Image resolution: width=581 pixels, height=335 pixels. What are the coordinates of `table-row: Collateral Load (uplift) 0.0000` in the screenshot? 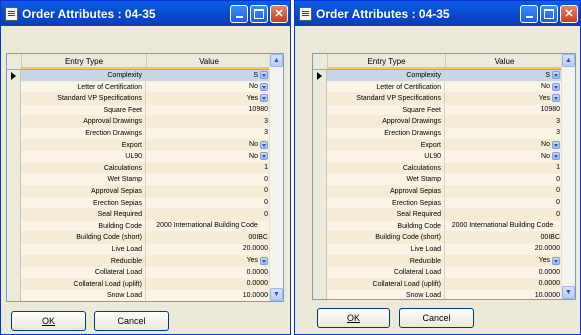 It's located at (444, 284).